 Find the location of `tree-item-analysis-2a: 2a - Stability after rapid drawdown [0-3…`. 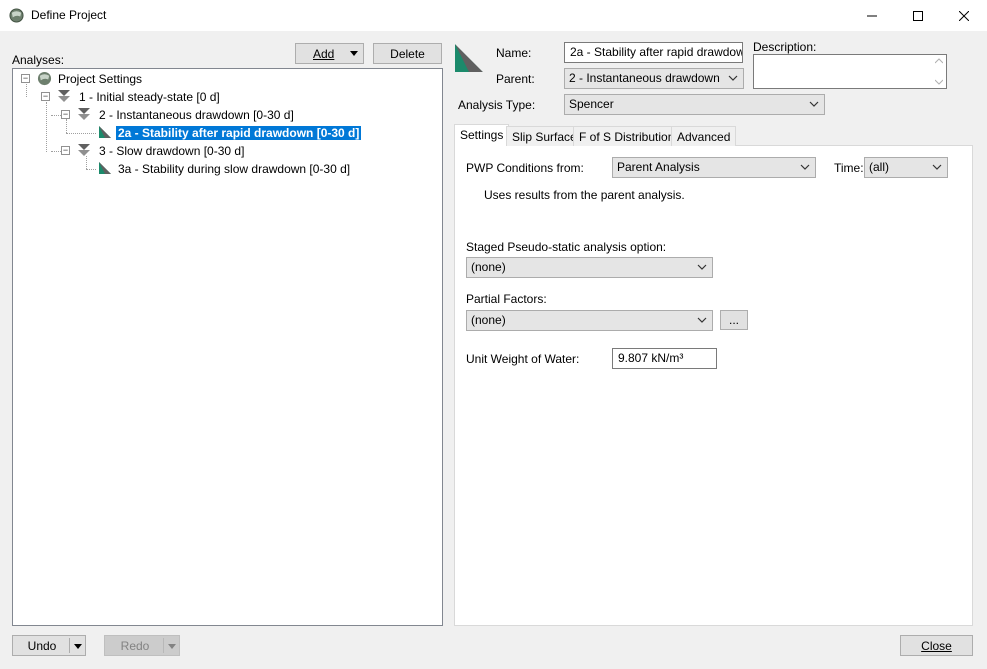

tree-item-analysis-2a: 2a - Stability after rapid drawdown [0-3… is located at coordinates (239, 133).